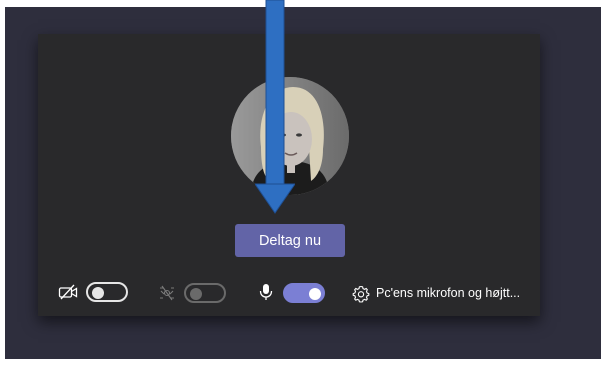  What do you see at coordinates (196, 294) in the screenshot?
I see `background-effects-toggle-knob` at bounding box center [196, 294].